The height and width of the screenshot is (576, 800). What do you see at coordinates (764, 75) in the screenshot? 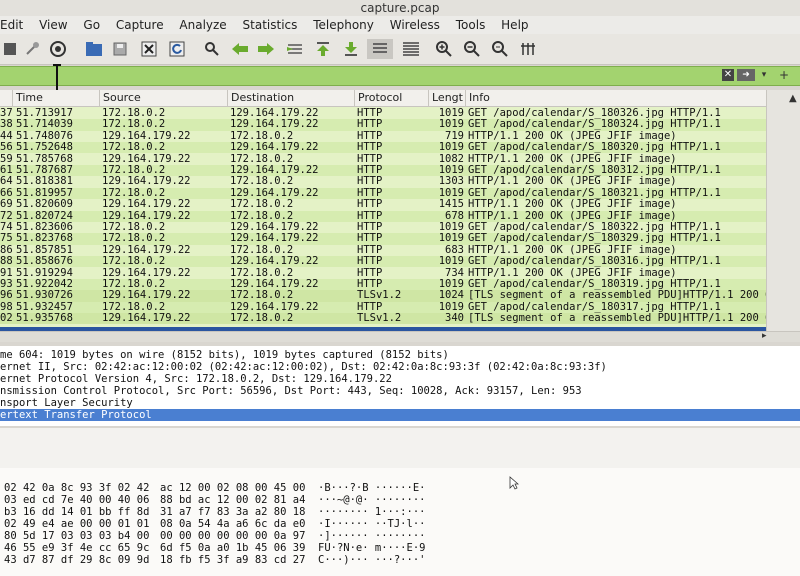
I see `filter-history-dropdown-icon: ▾` at bounding box center [764, 75].